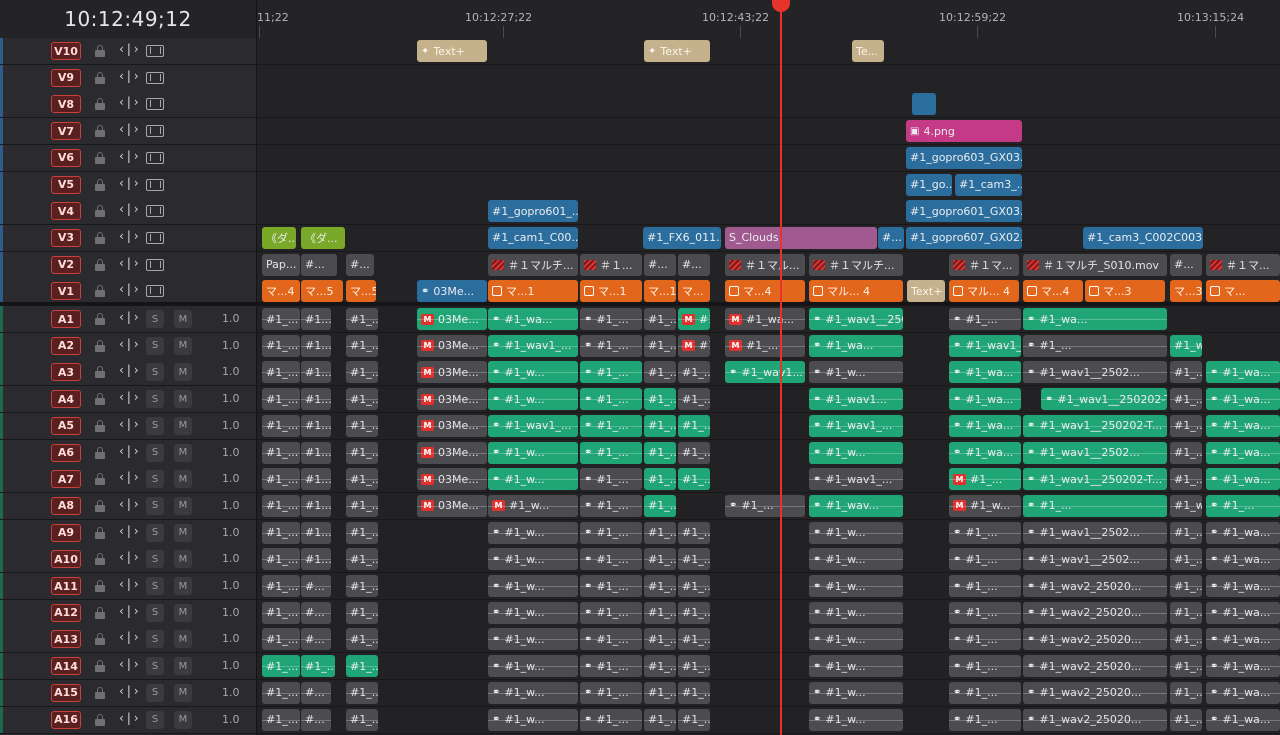 The width and height of the screenshot is (1280, 735). Describe the element at coordinates (768, 132) in the screenshot. I see `lane-v7: ▣ 4.png` at that location.